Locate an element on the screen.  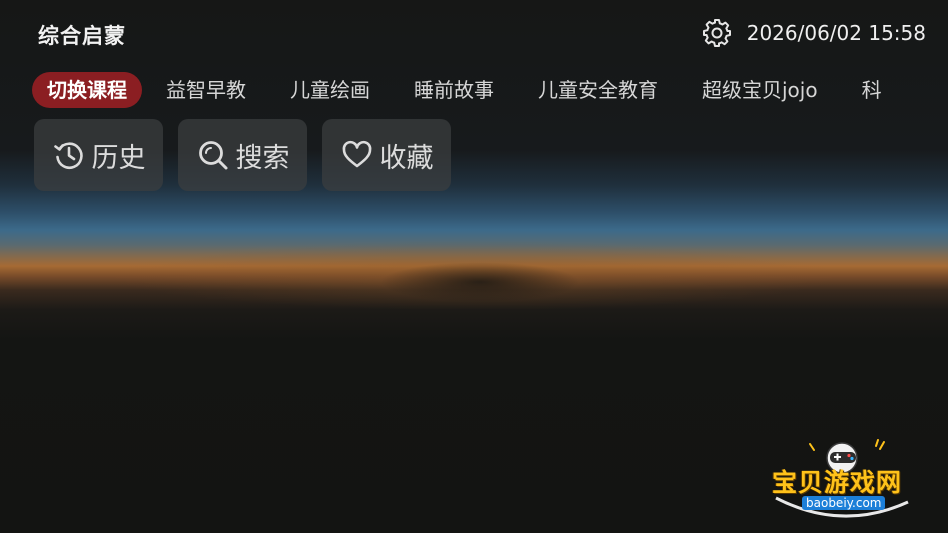
watermark-url: baobeiy.com is located at coordinates (844, 503).